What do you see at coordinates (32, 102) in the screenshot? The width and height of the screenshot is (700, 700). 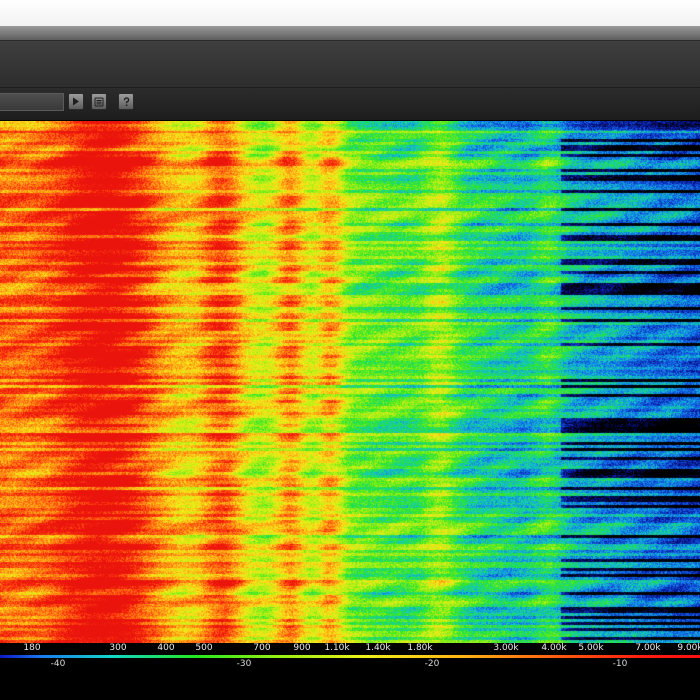 I see `preset-field` at bounding box center [32, 102].